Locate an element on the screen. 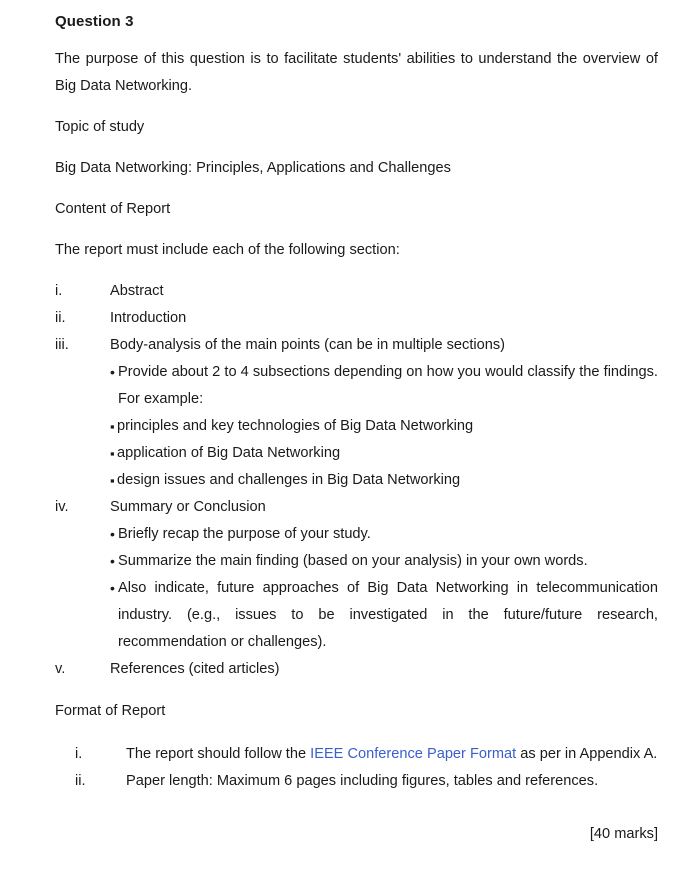  list-item-label: Summary or Conclusion is located at coordinates (188, 507).